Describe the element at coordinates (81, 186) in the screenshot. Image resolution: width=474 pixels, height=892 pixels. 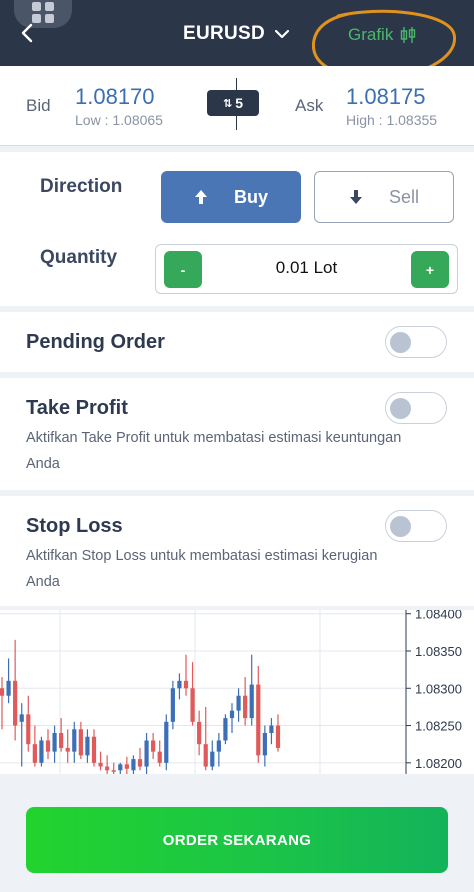
I see `direction-label: Direction` at that location.